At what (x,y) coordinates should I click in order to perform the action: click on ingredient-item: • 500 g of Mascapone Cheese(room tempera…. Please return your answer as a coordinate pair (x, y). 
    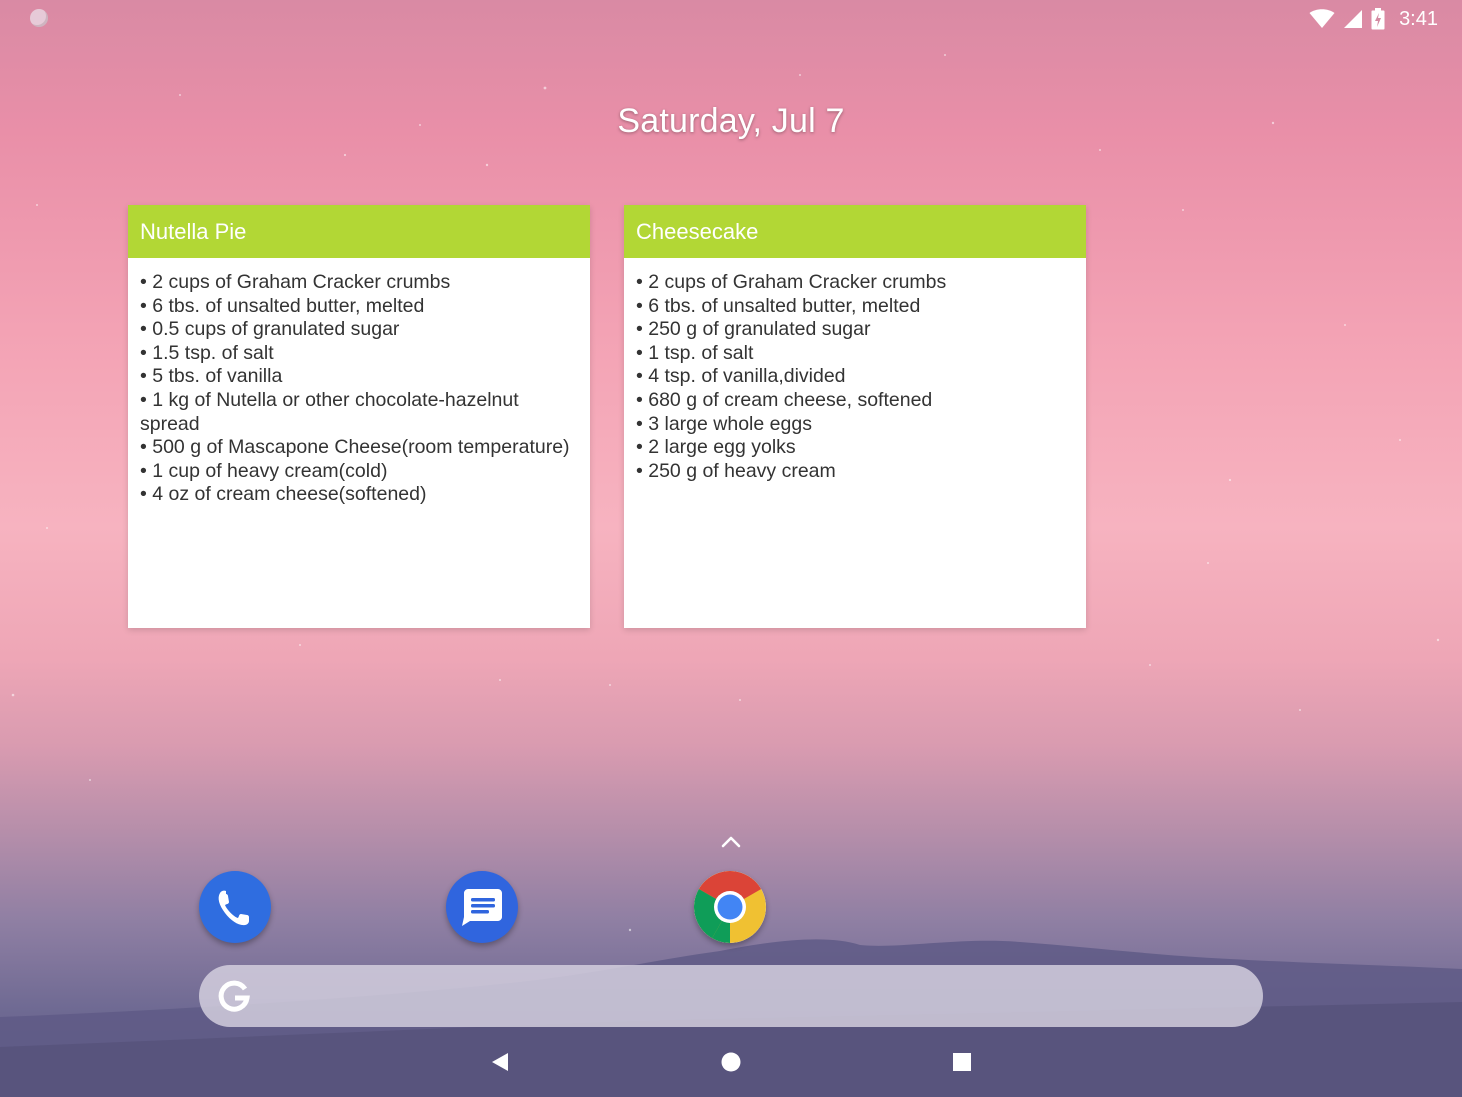
    Looking at the image, I should click on (355, 447).